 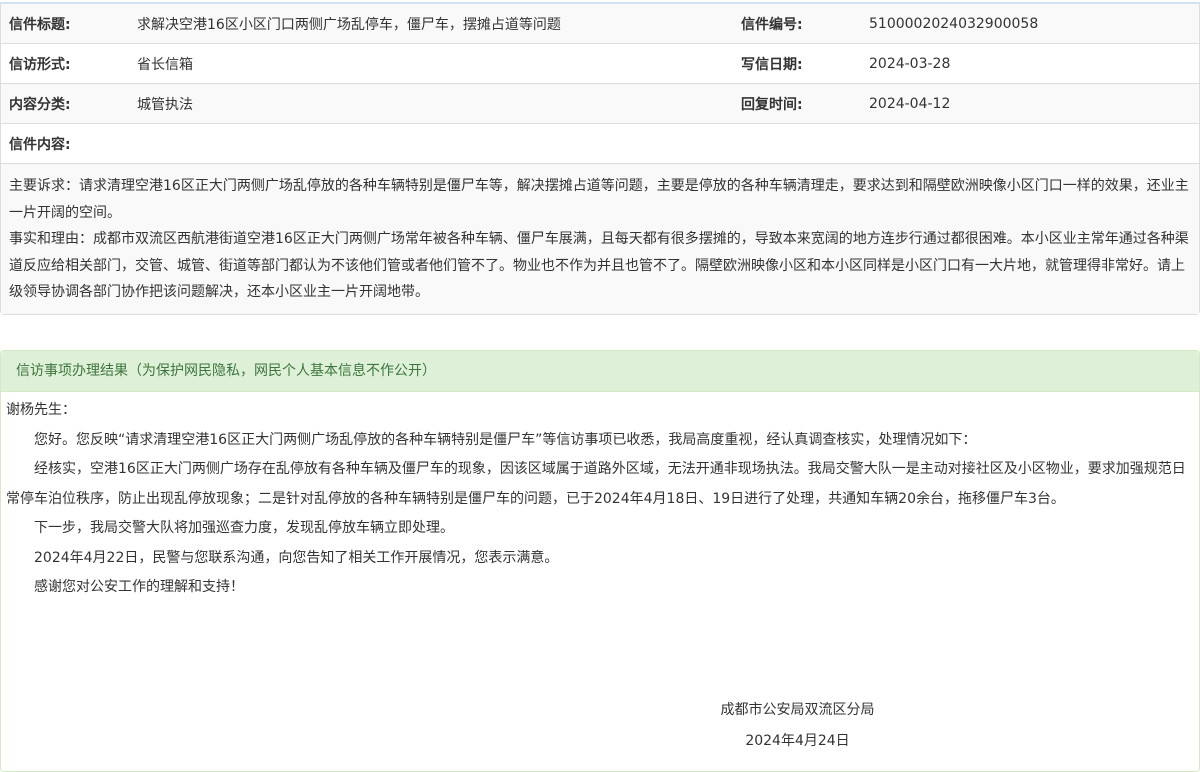 I want to click on result-panel-header: 信访事项办理结果（为保护网民隐私，网民个人基本信息不作公开）, so click(x=600, y=371).